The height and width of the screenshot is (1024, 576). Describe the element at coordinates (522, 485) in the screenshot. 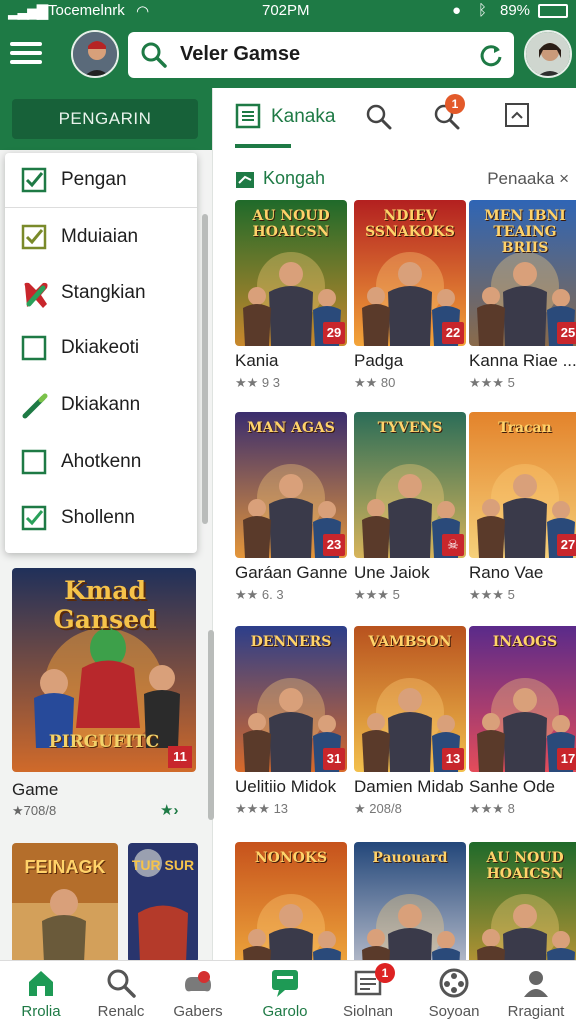

I see `game-art: Tracan 27` at that location.